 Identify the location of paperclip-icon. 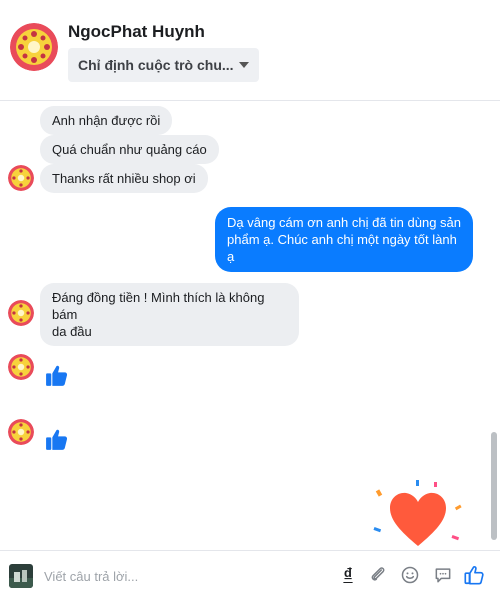
(378, 575).